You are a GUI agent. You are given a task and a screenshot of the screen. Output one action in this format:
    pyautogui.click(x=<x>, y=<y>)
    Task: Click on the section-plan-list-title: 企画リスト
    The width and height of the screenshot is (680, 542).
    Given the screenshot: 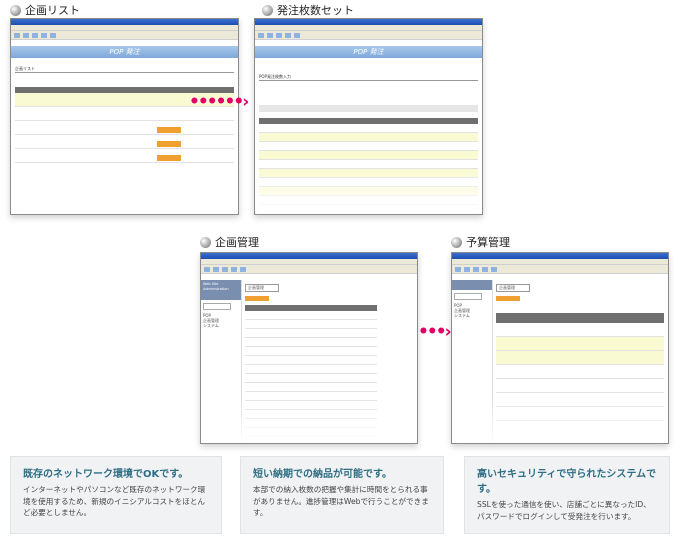 What is the action you would take?
    pyautogui.click(x=45, y=10)
    